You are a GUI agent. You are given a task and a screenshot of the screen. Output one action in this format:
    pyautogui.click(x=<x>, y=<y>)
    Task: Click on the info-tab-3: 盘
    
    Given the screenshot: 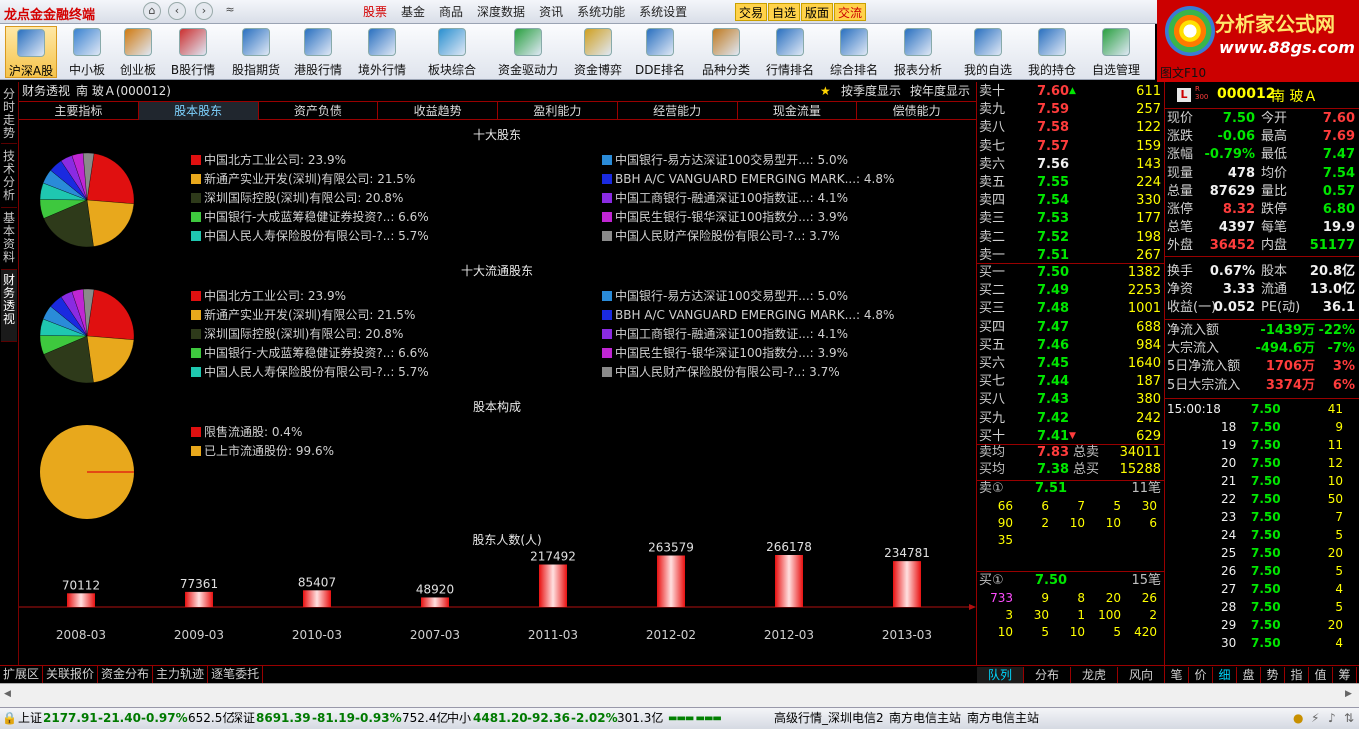 What is the action you would take?
    pyautogui.click(x=1249, y=675)
    